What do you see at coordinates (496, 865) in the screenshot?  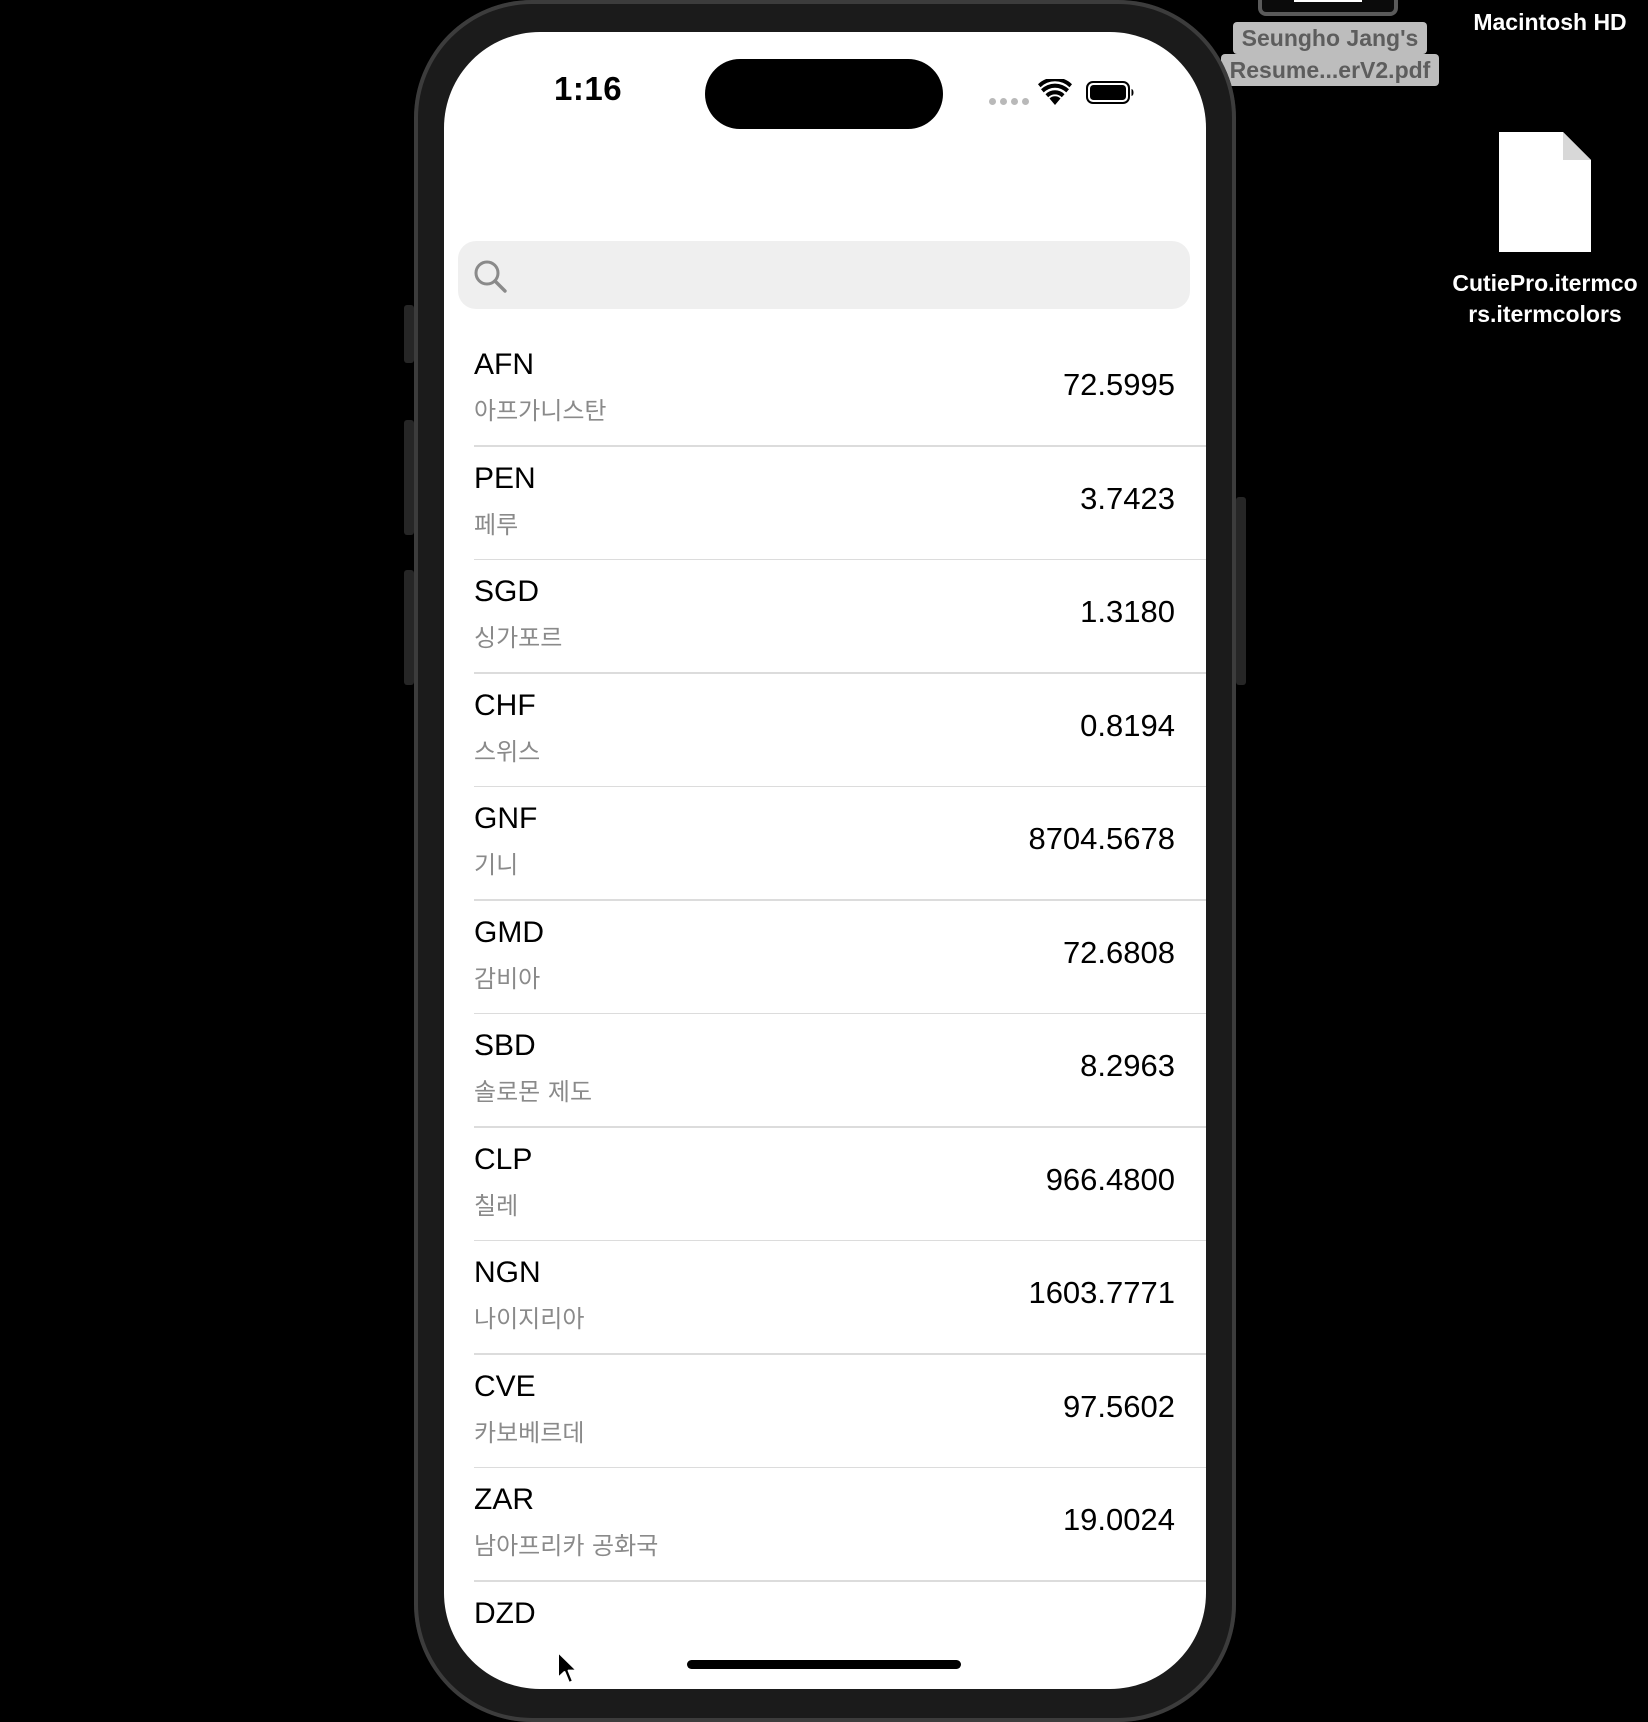 I see `country-name: 기니` at bounding box center [496, 865].